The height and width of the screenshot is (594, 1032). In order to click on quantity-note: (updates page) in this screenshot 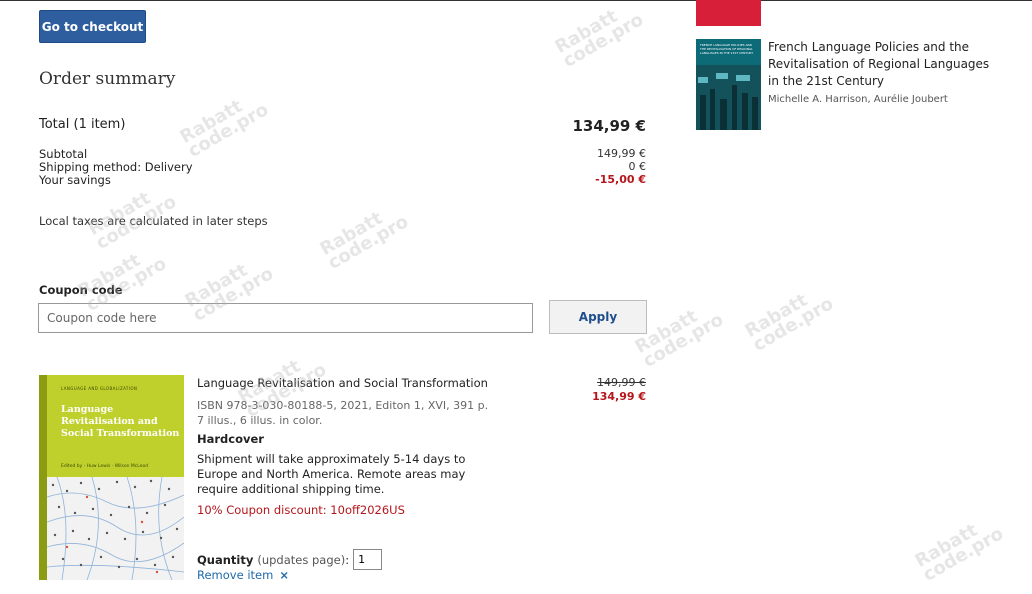, I will do `click(301, 559)`.